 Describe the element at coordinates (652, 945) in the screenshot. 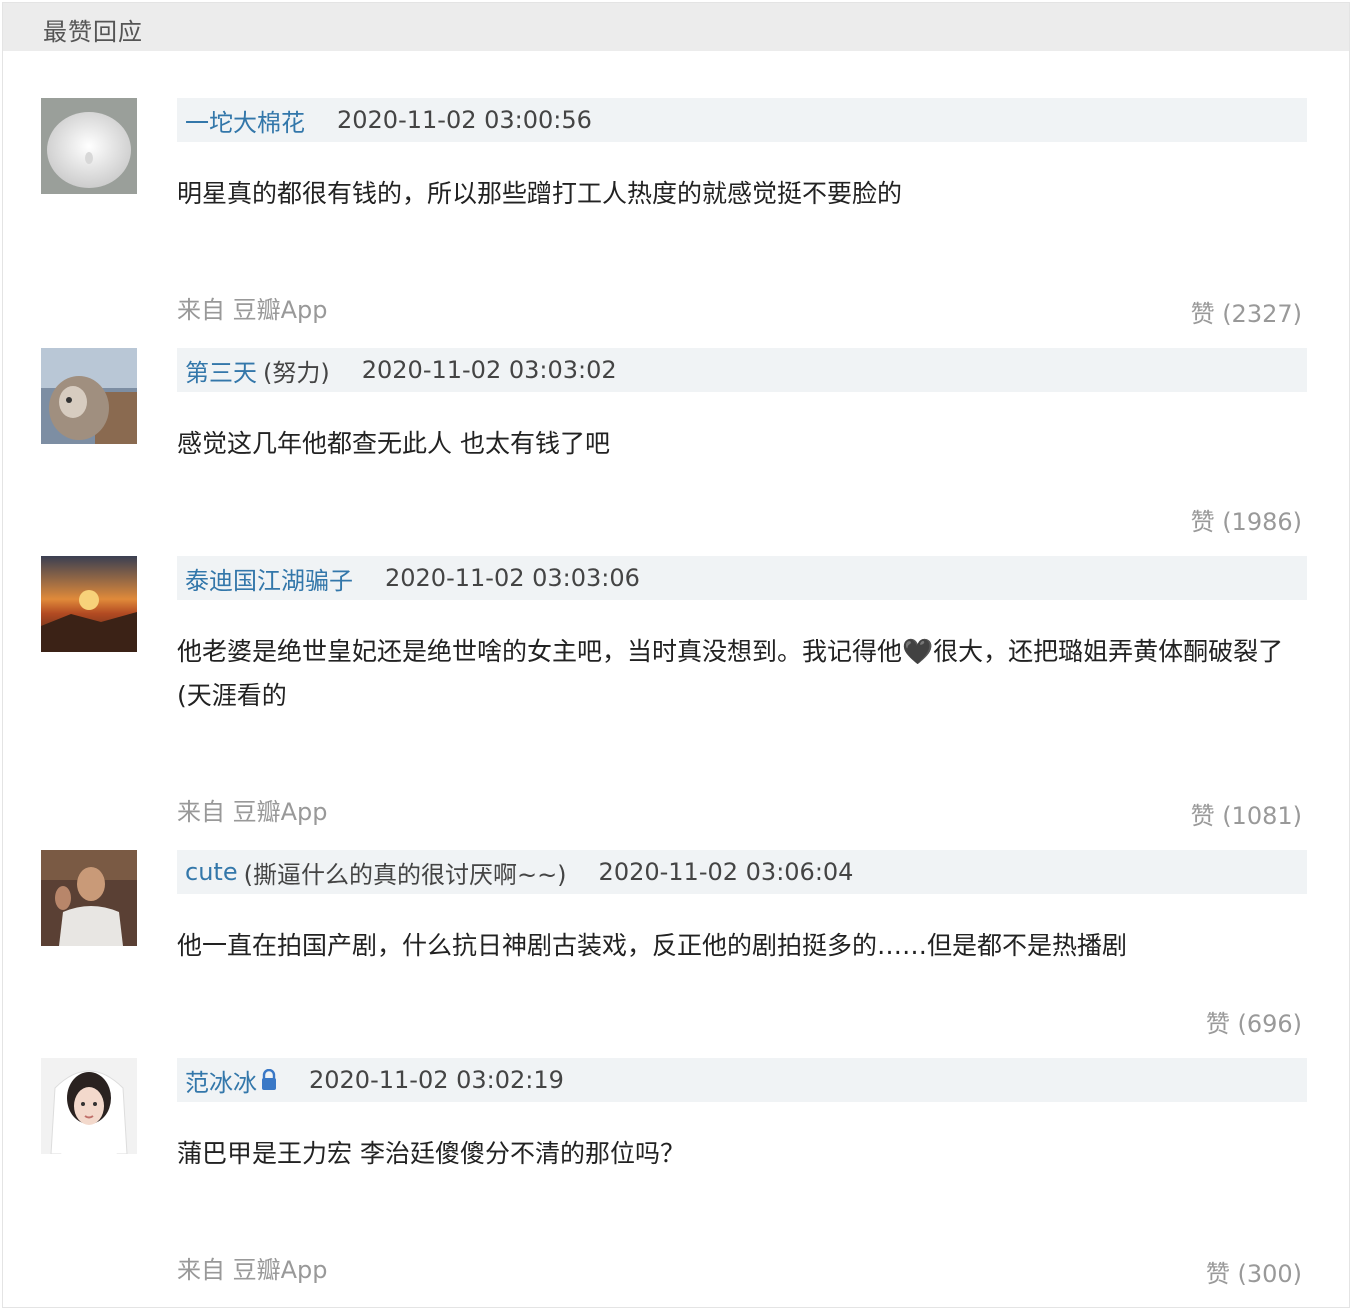

I see `comment-text: 他一直在拍国产剧，什么抗日神剧古装戏，反正他的剧拍挺多的……但是都不是热播剧` at that location.